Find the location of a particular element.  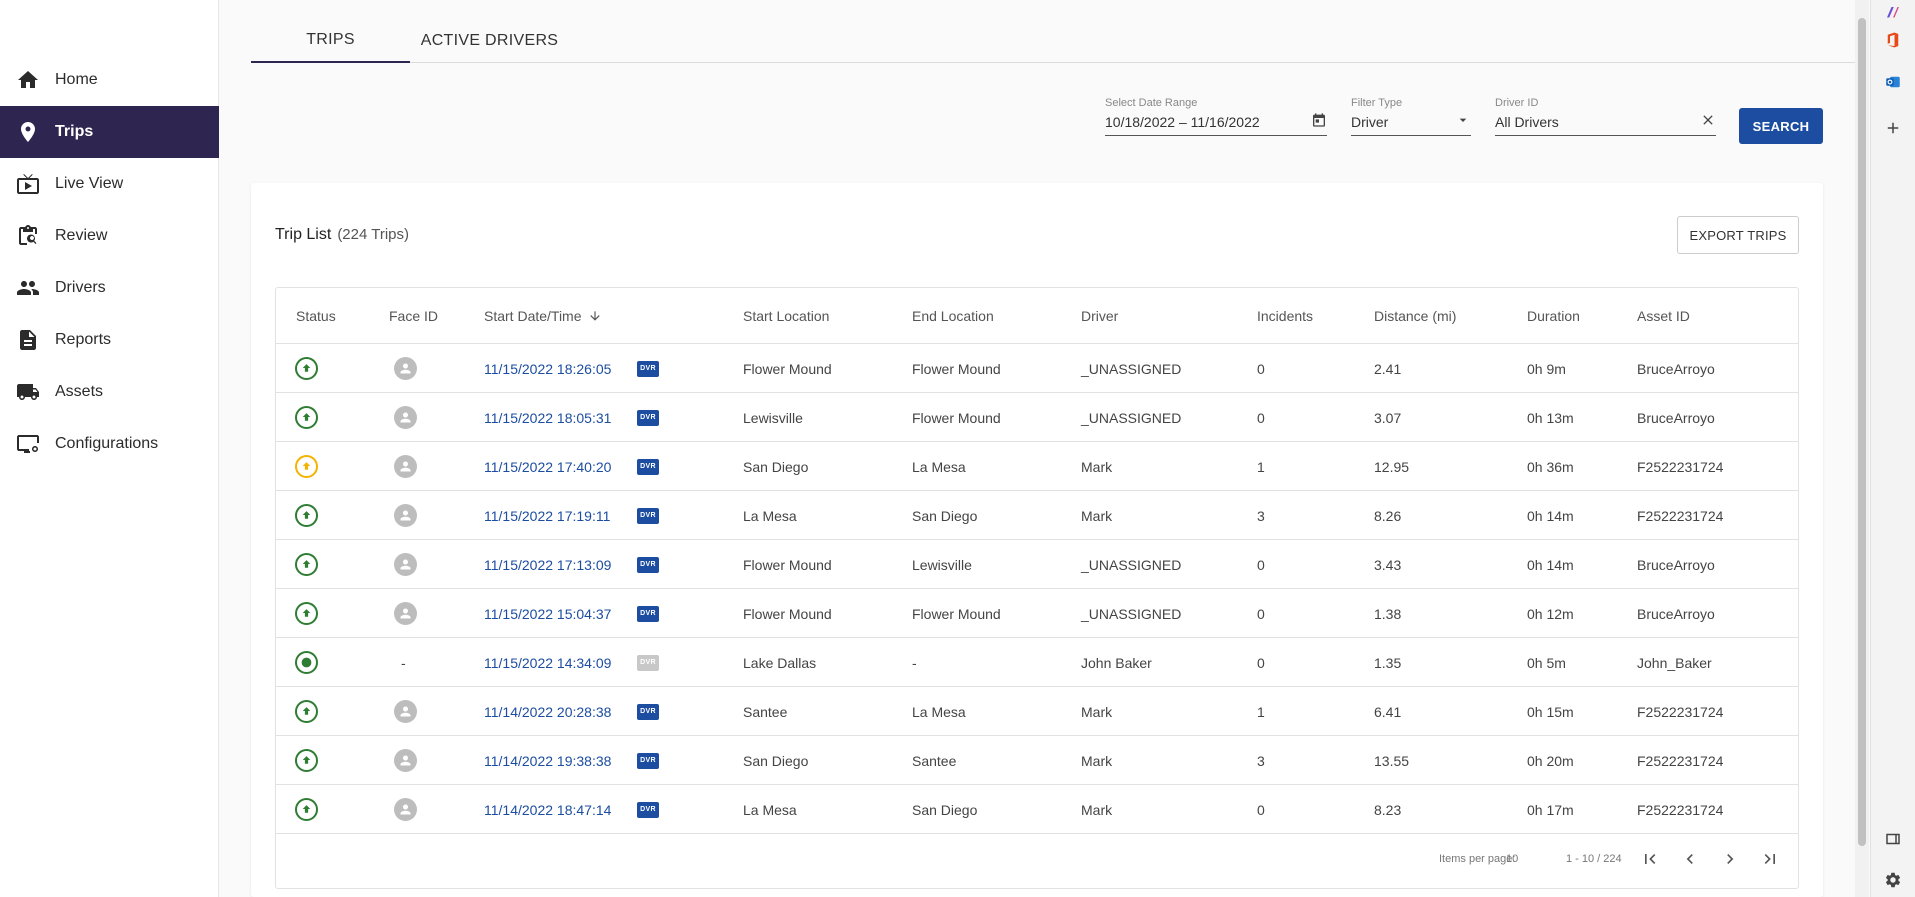

face-id-value: - is located at coordinates (403, 662).